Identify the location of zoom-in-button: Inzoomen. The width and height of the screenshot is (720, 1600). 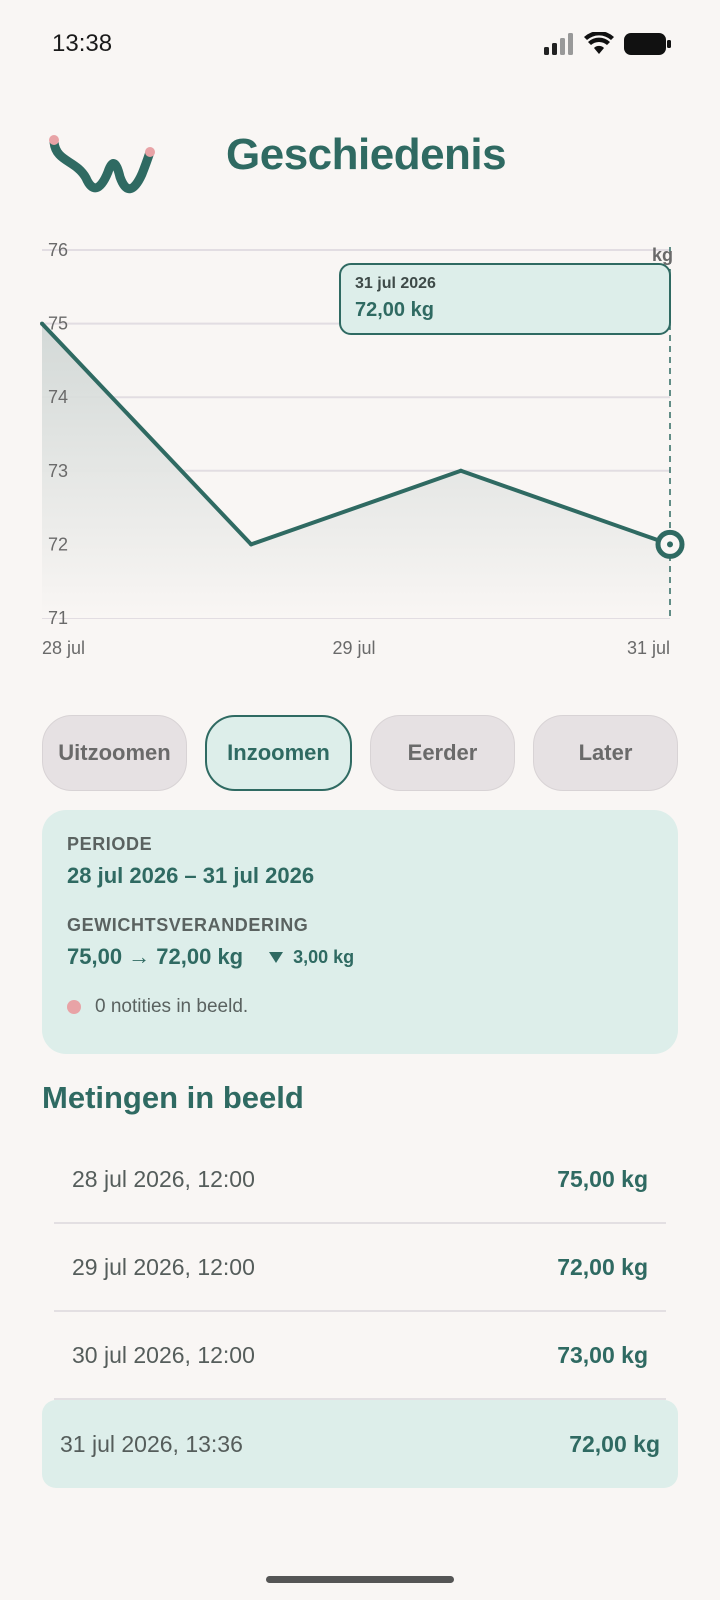
(278, 753).